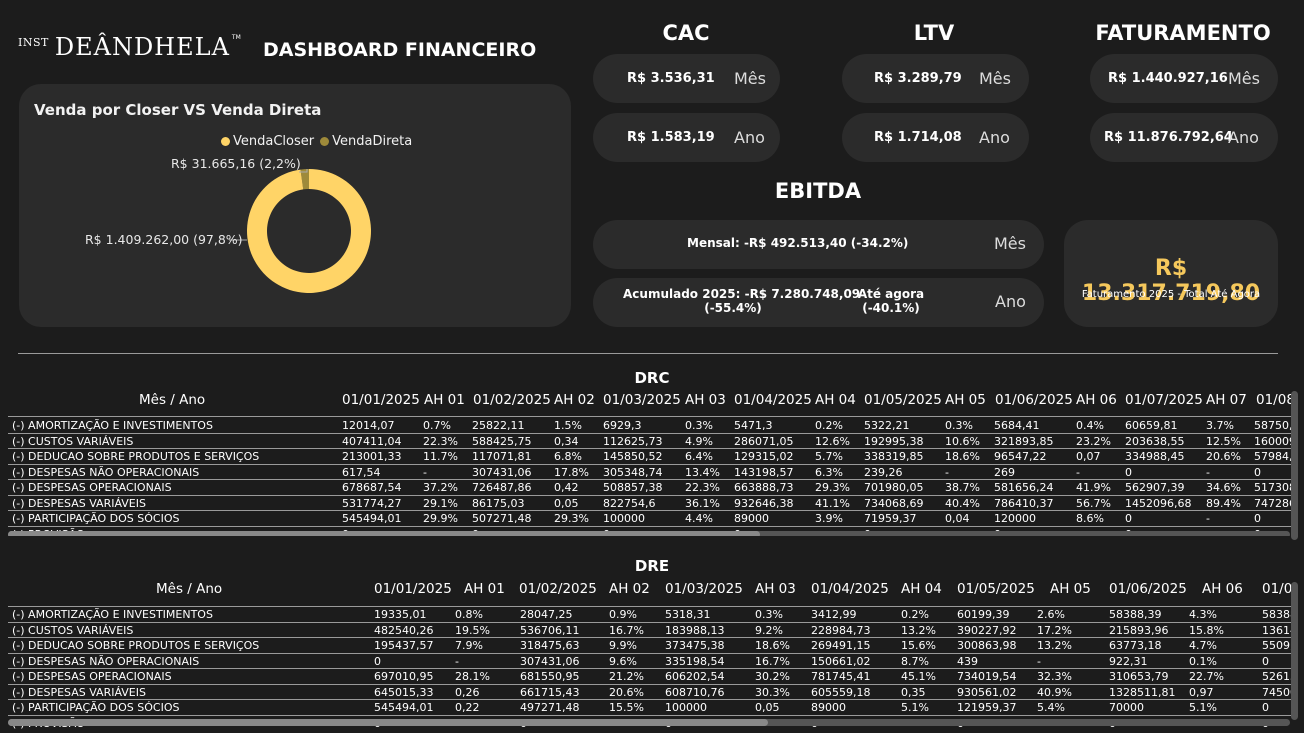  I want to click on table-cell: 390227,92, so click(987, 630).